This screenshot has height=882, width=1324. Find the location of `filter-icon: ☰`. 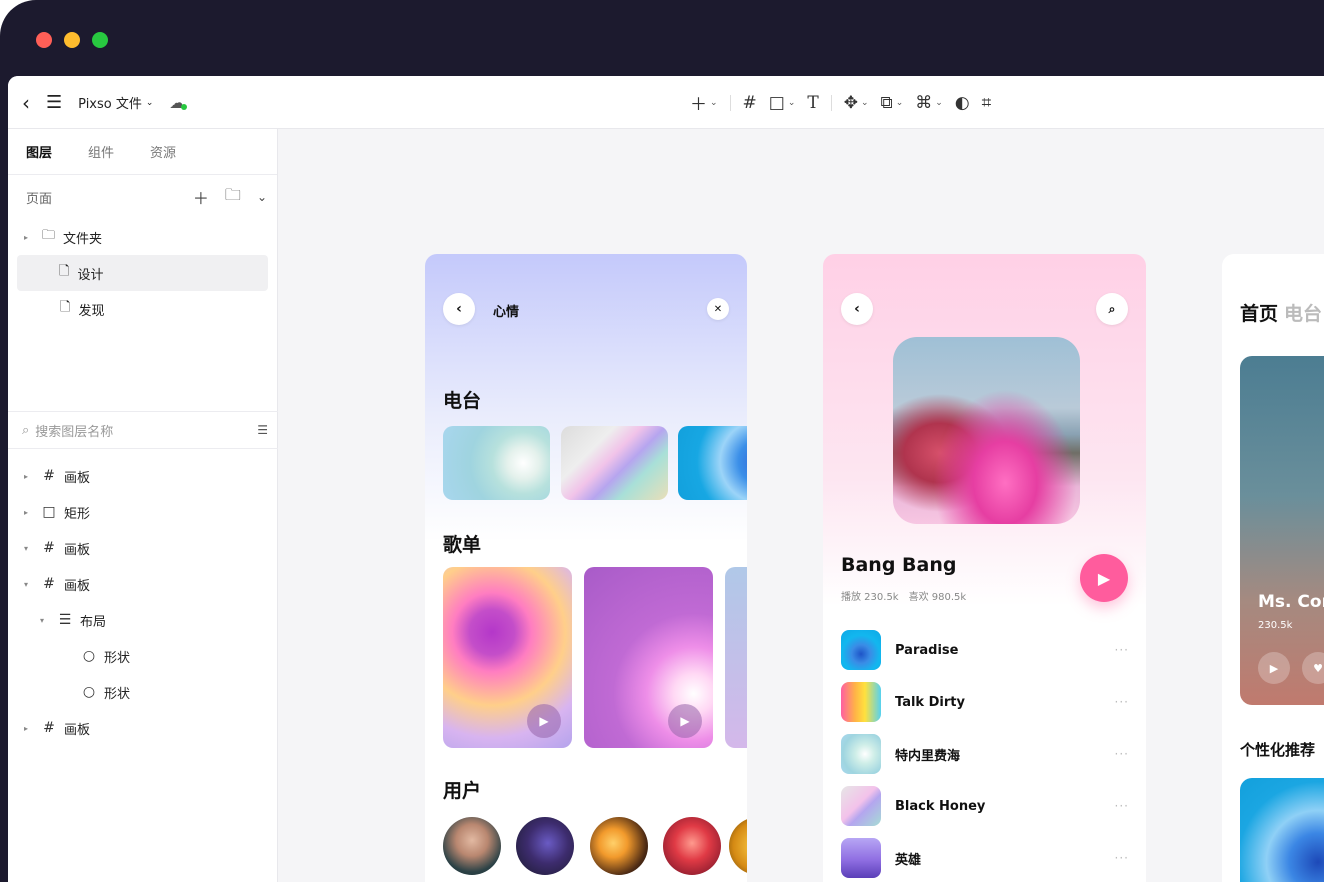

filter-icon: ☰ is located at coordinates (262, 430).